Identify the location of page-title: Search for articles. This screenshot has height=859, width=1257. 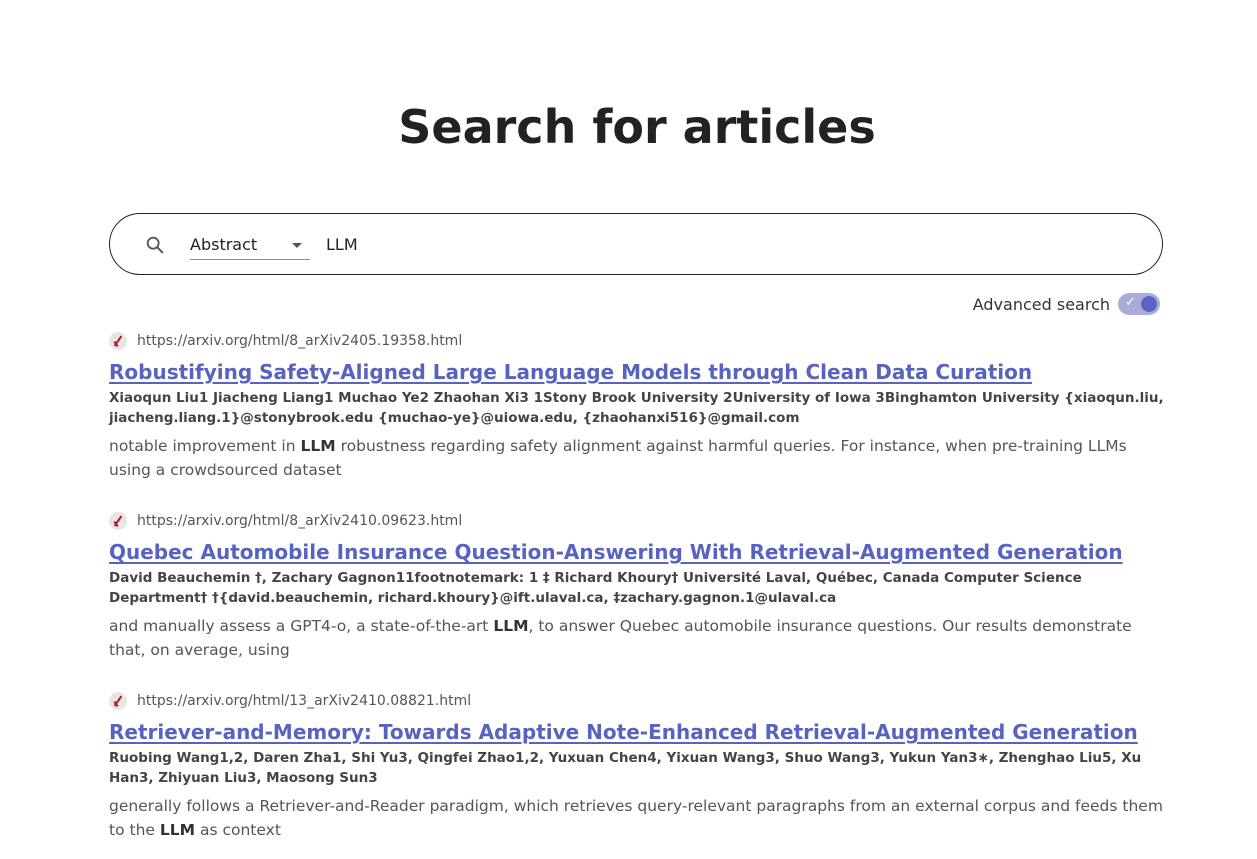
(637, 127).